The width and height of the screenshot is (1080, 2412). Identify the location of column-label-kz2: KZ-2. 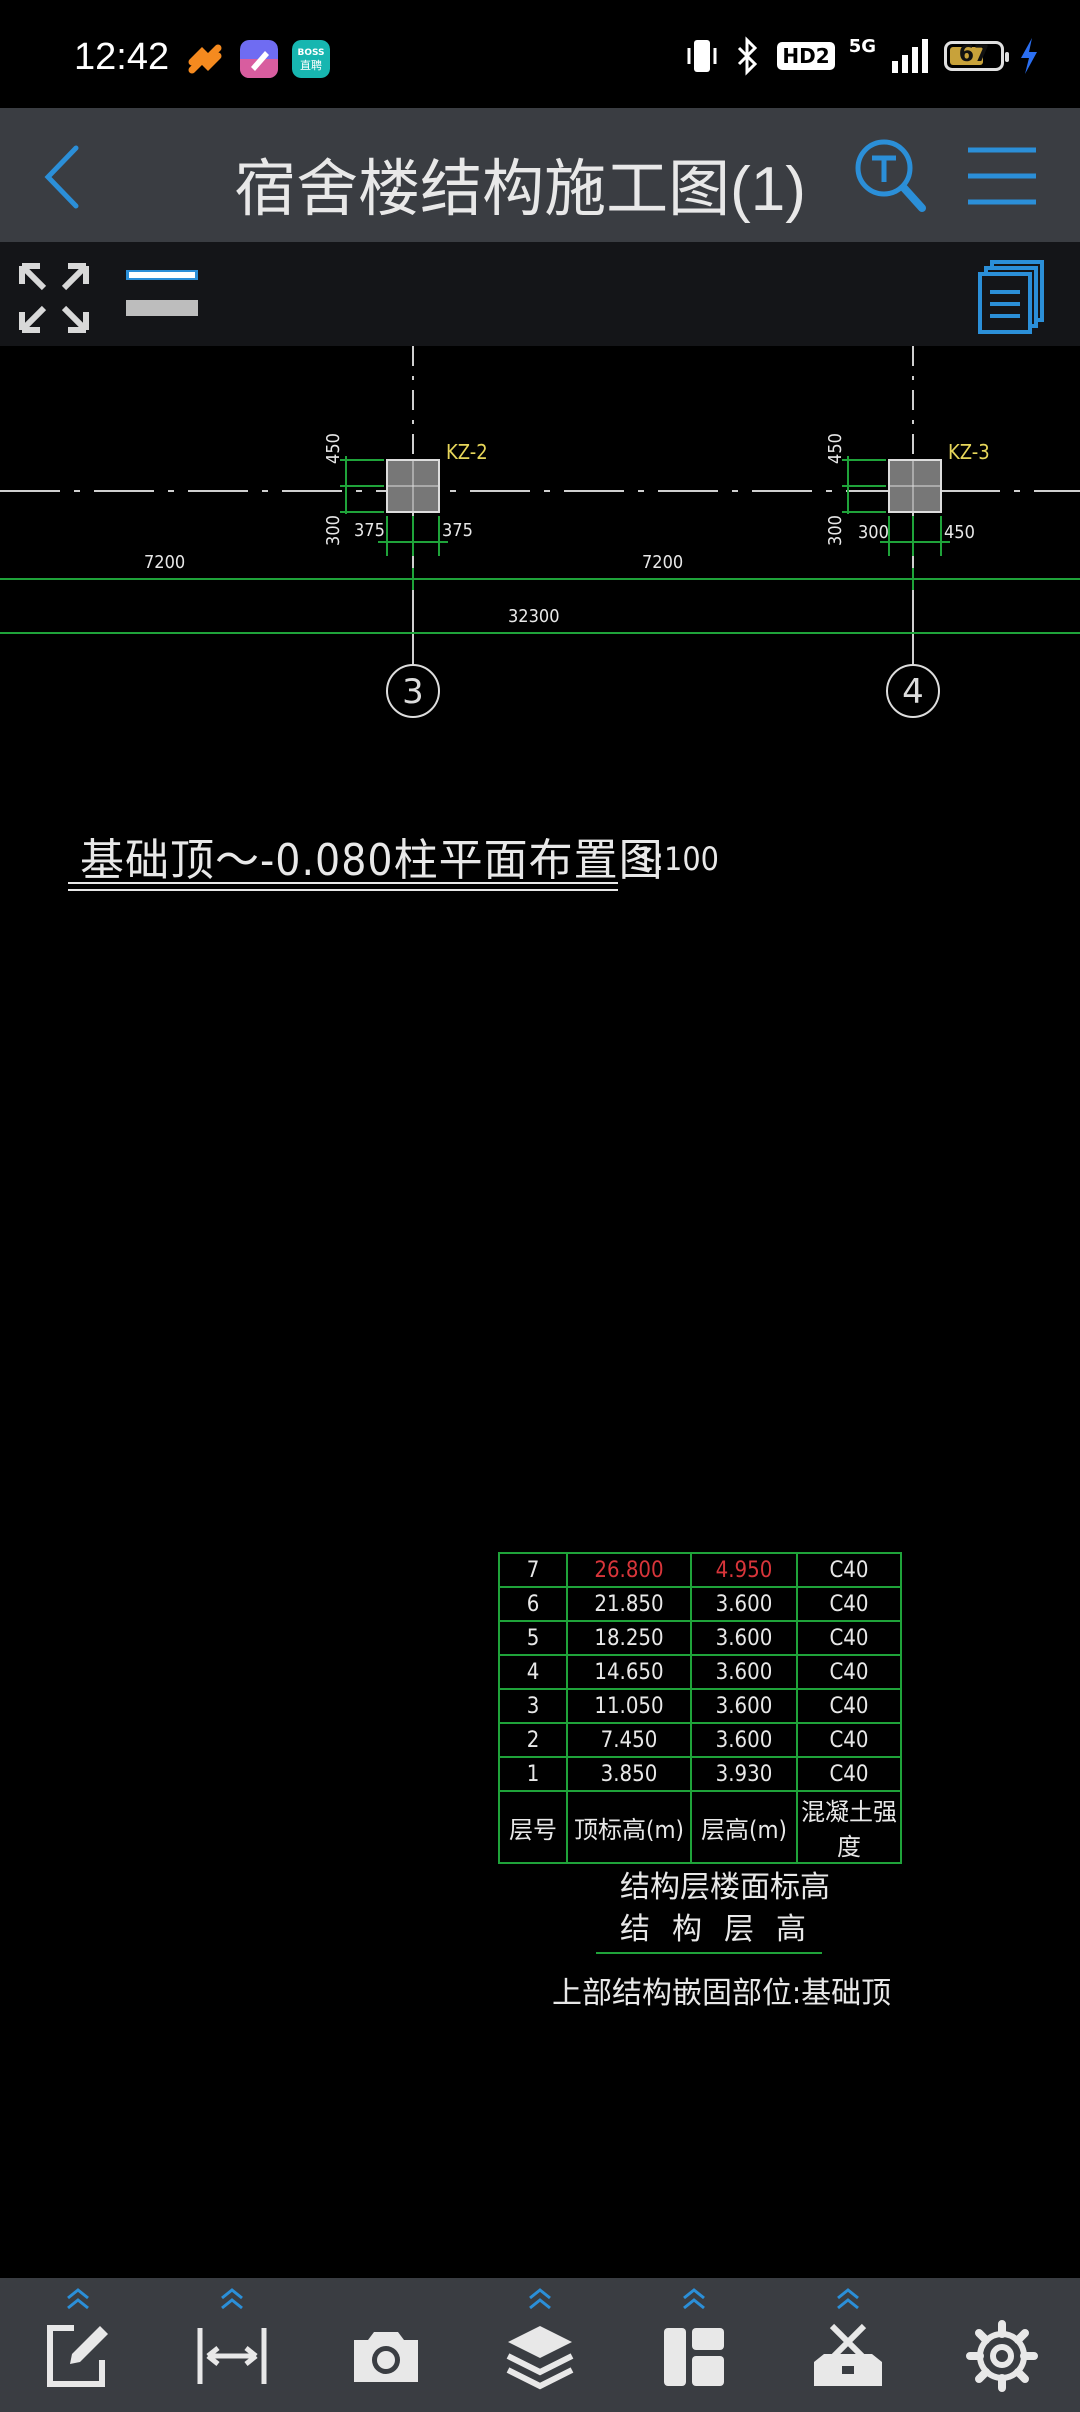
(467, 452).